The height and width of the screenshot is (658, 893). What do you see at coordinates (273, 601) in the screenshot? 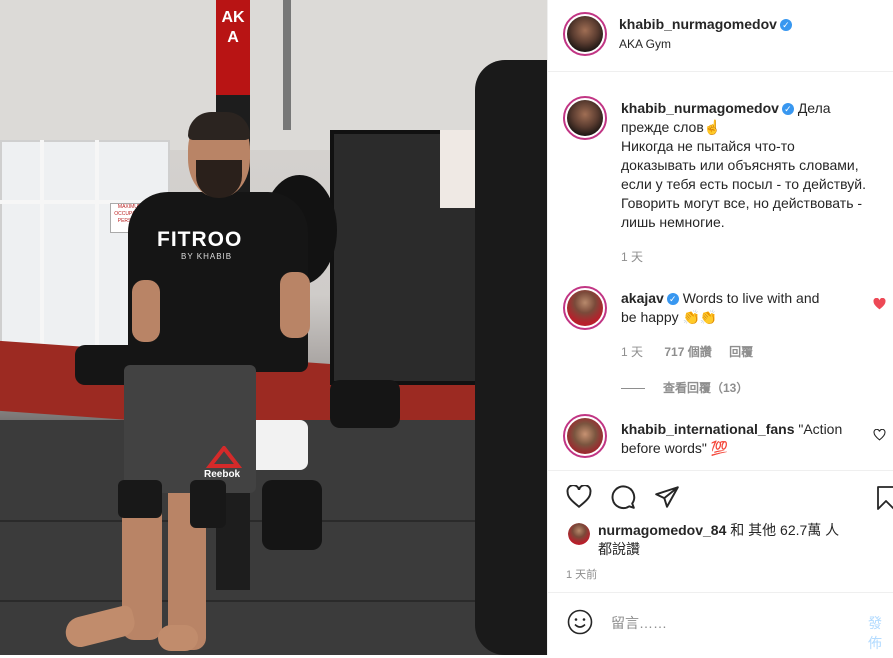
I see `floor-seam` at bounding box center [273, 601].